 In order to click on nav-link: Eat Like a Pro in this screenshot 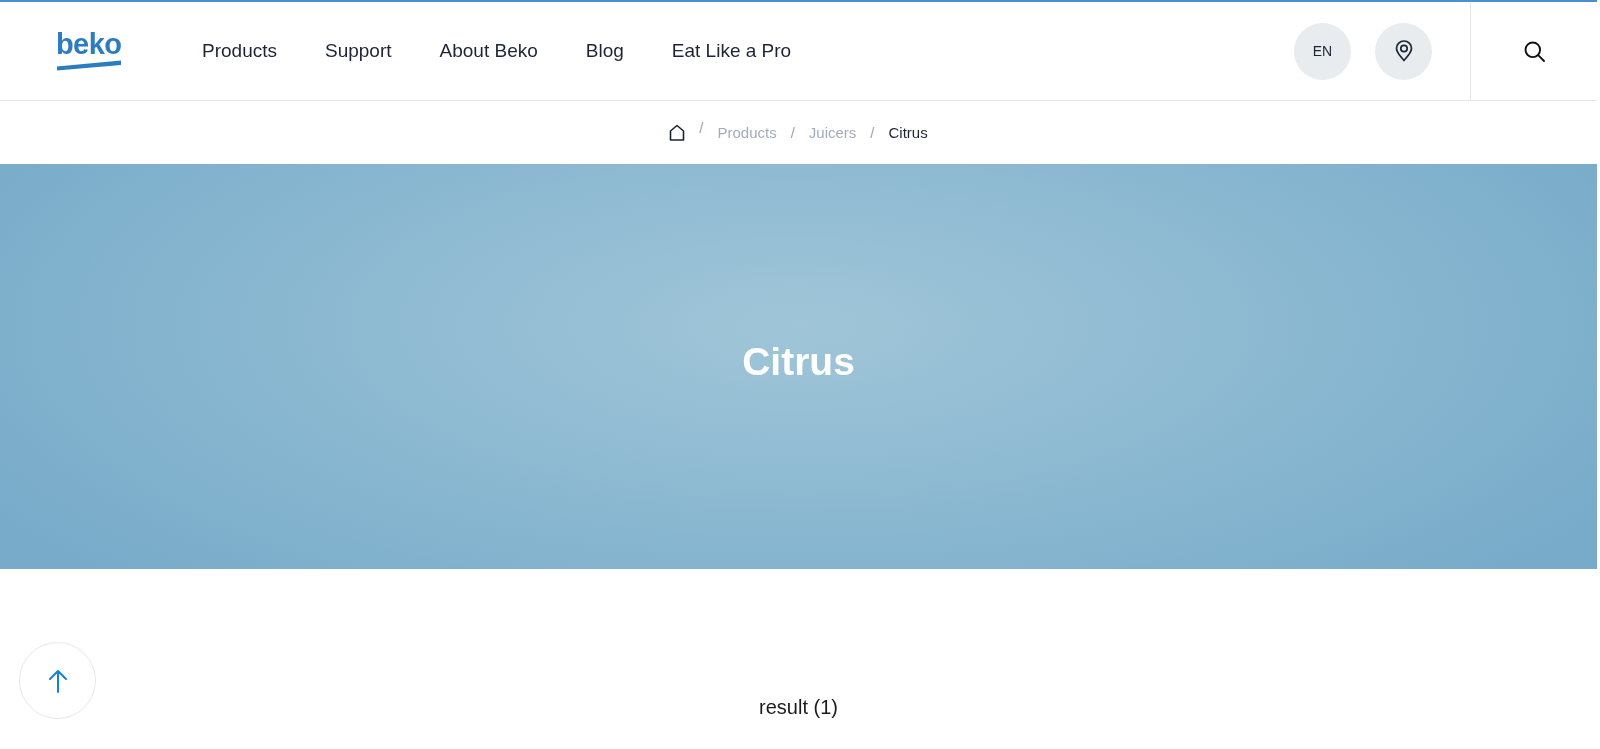, I will do `click(731, 51)`.